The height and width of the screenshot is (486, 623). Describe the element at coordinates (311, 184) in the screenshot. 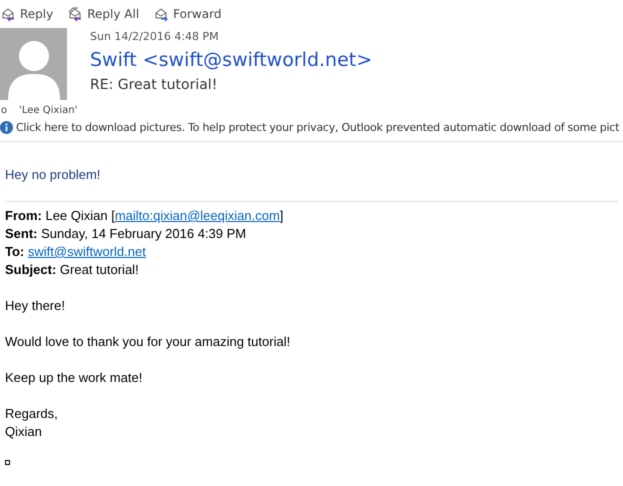

I see `reply-text: Hey no problem!` at that location.